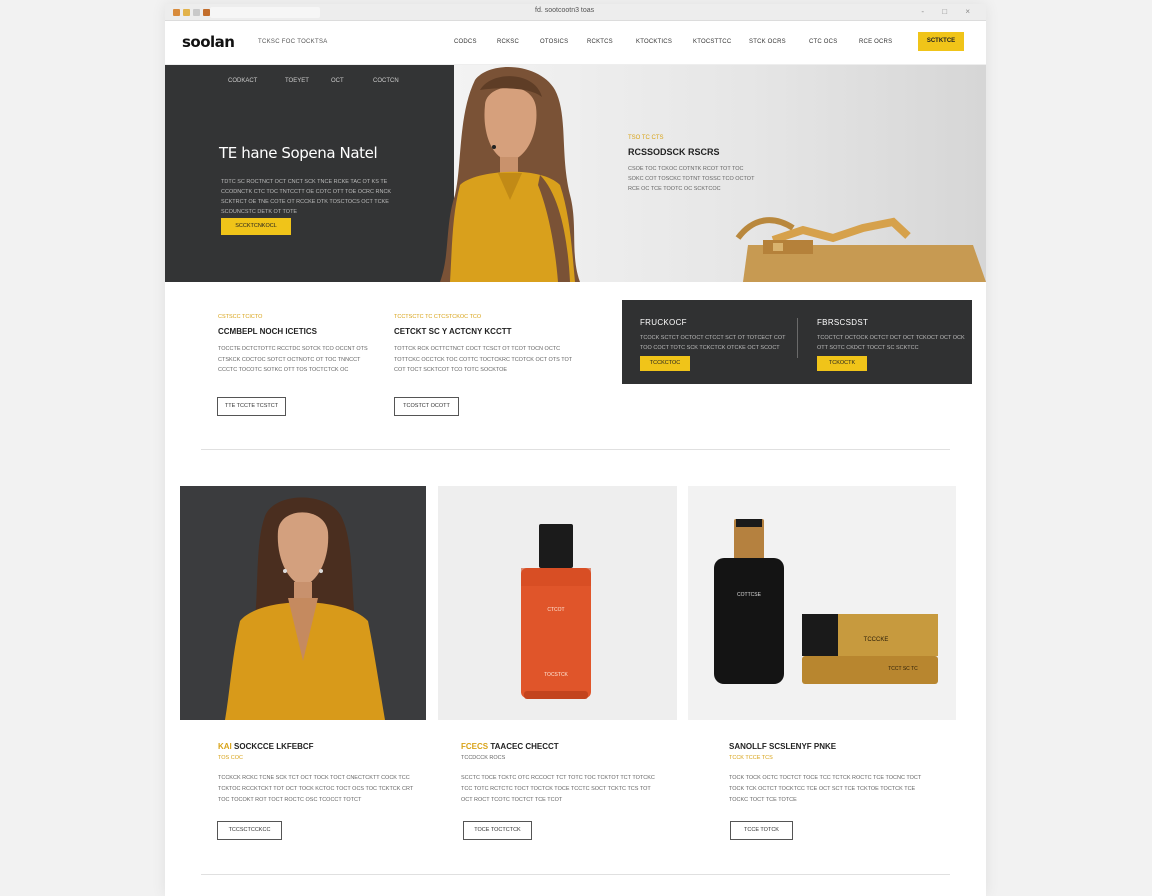 The height and width of the screenshot is (896, 1152). I want to click on feature-title: CCMBEPL NOCH ICETICS, so click(267, 331).